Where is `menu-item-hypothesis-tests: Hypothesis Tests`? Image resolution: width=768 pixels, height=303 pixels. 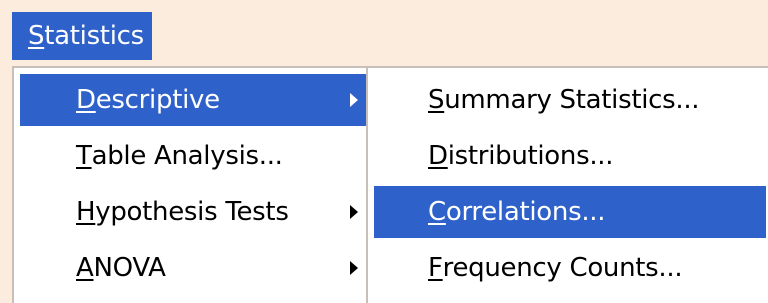
menu-item-hypothesis-tests: Hypothesis Tests is located at coordinates (193, 212).